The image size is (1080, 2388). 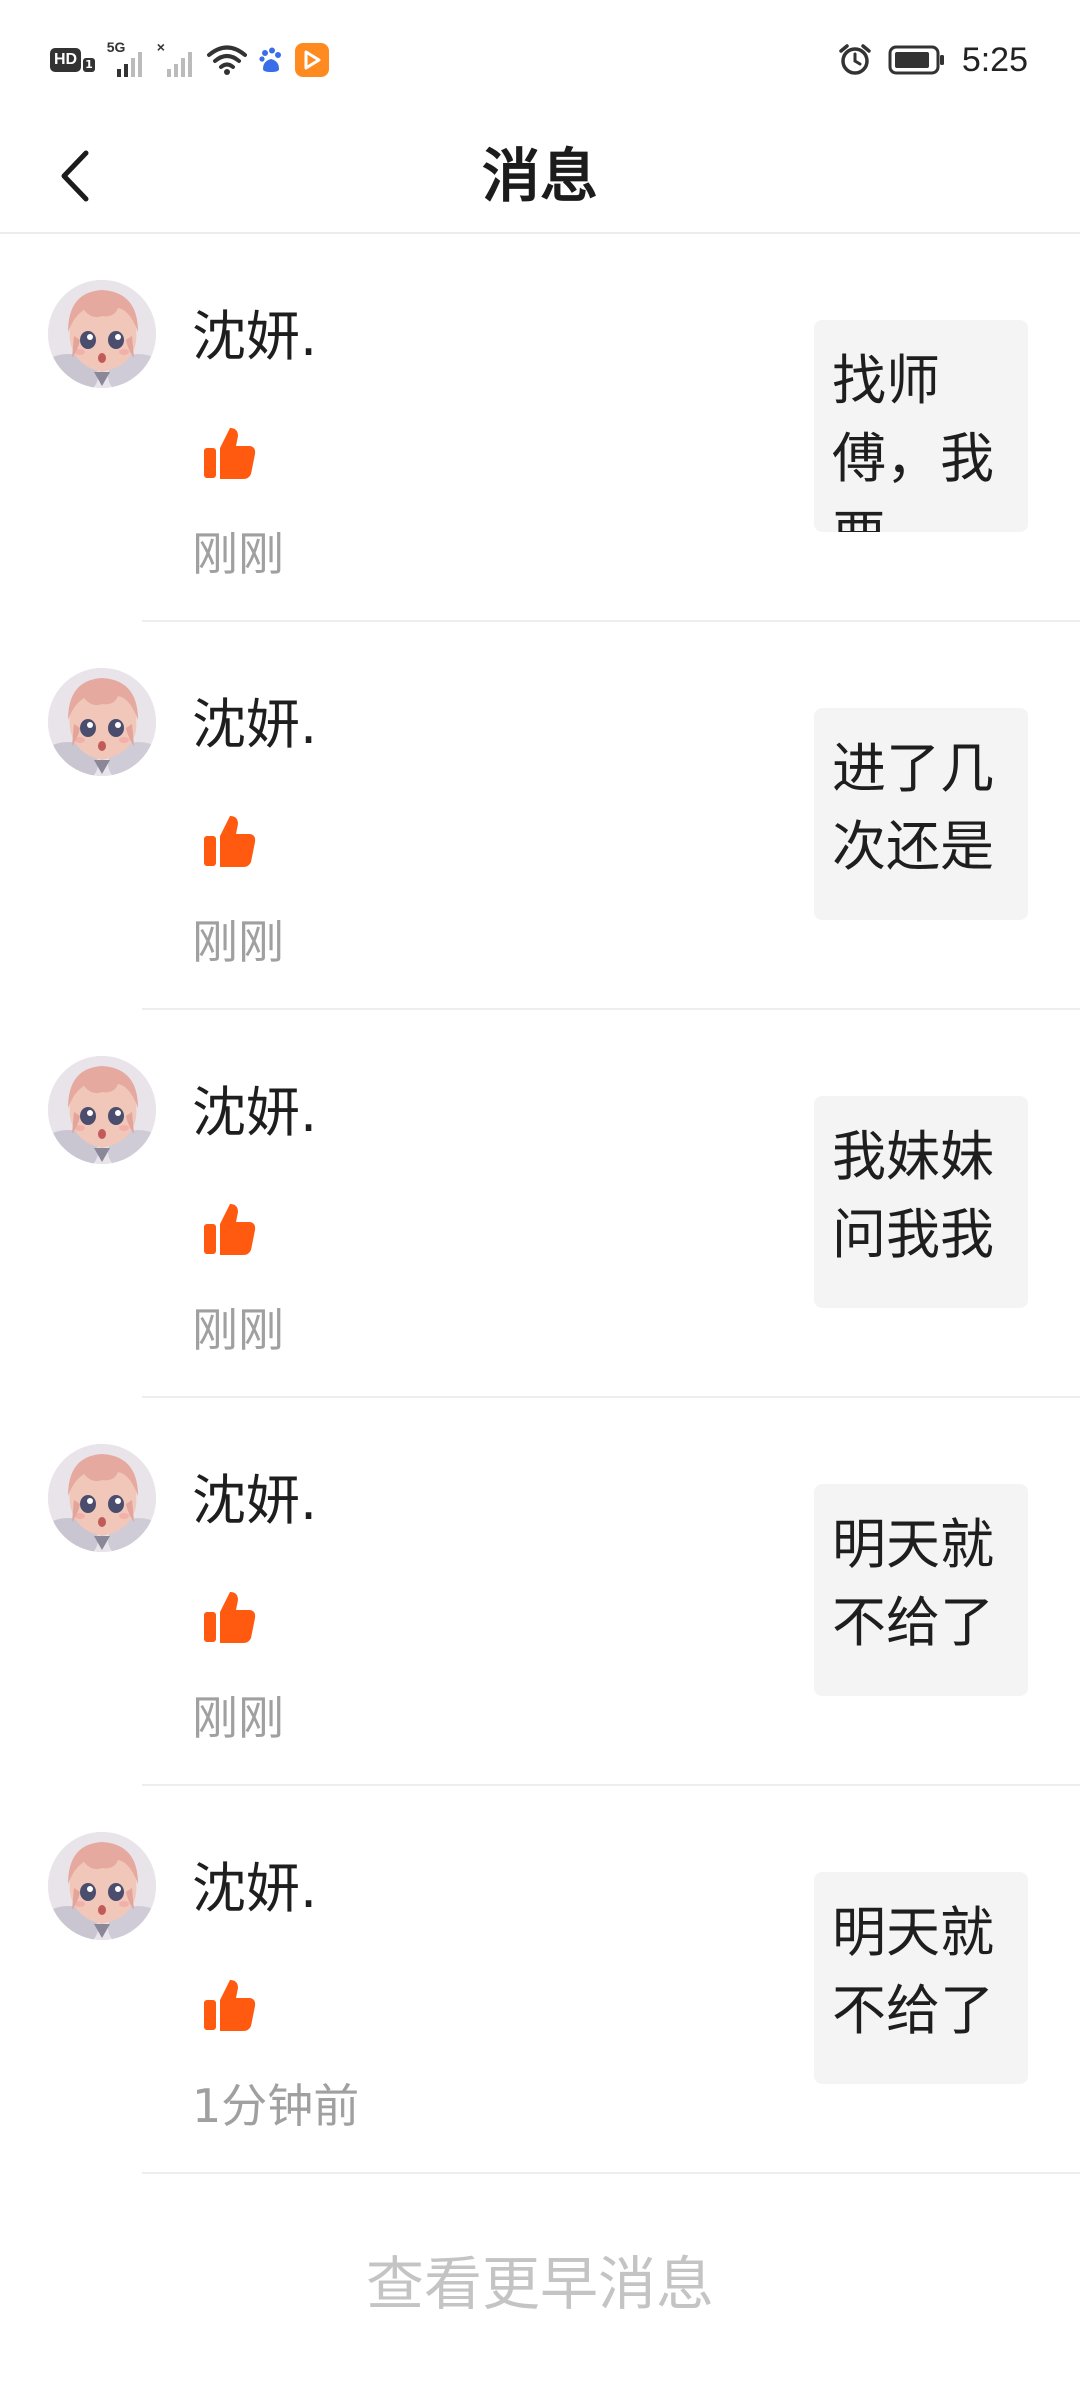 What do you see at coordinates (913, 440) in the screenshot?
I see `quoted-comment-text: 找师傅，我要` at bounding box center [913, 440].